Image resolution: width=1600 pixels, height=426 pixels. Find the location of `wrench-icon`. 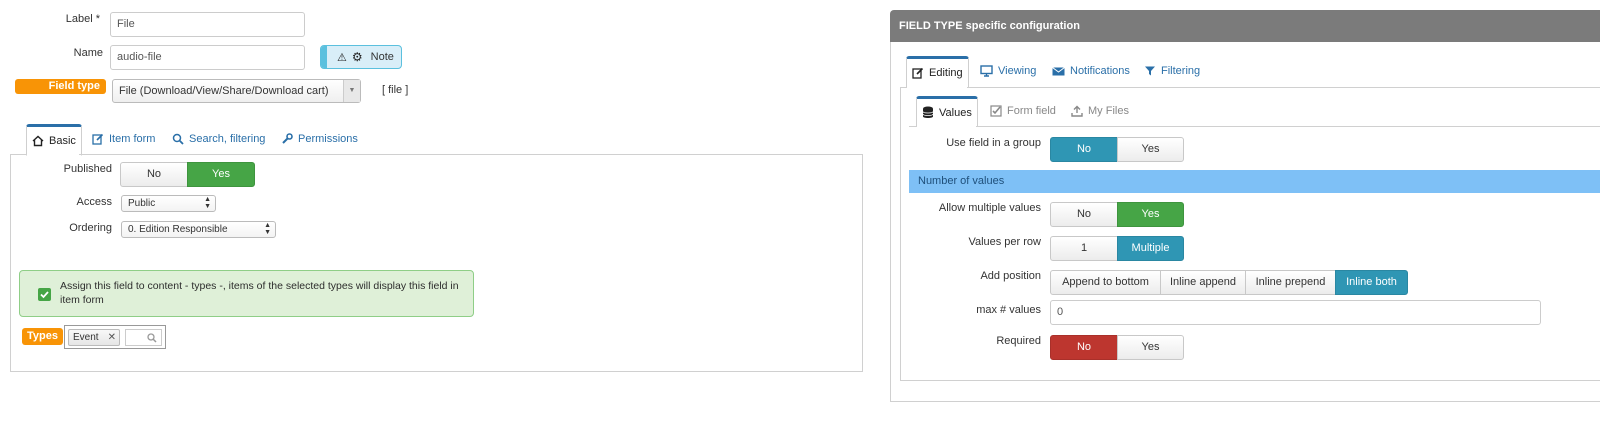

wrench-icon is located at coordinates (287, 138).